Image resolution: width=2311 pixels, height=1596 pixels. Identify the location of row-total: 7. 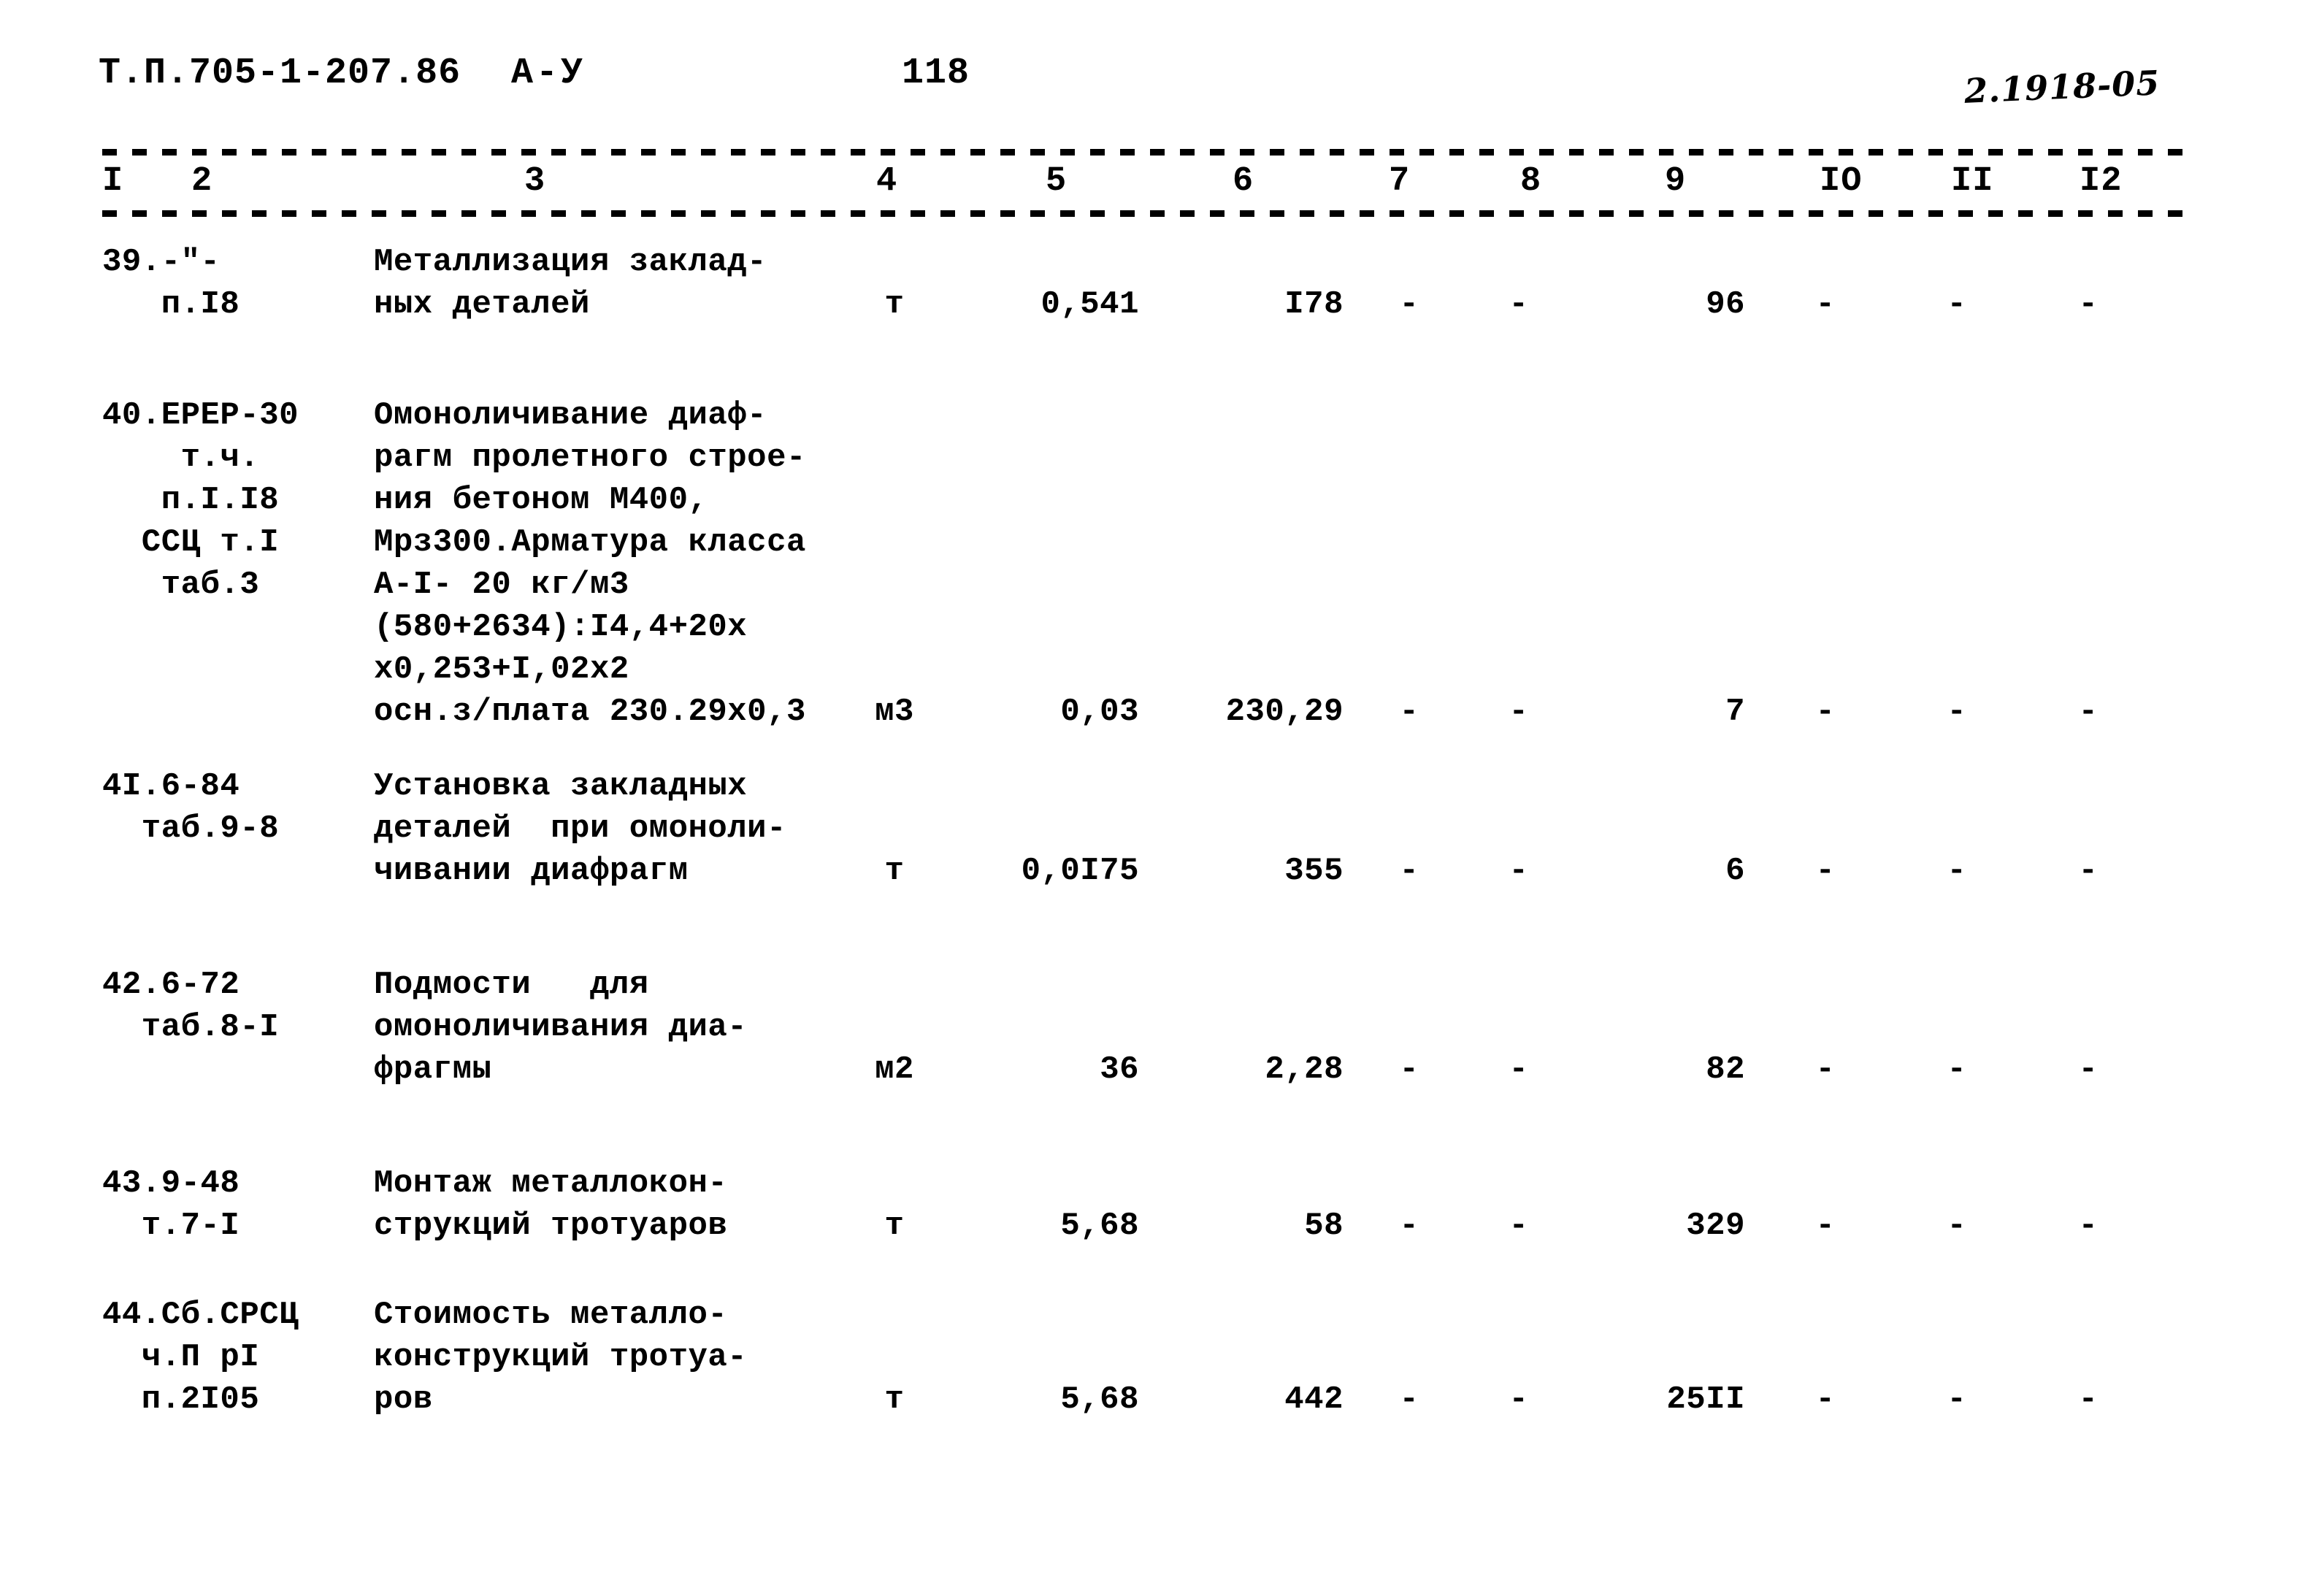
(1735, 712).